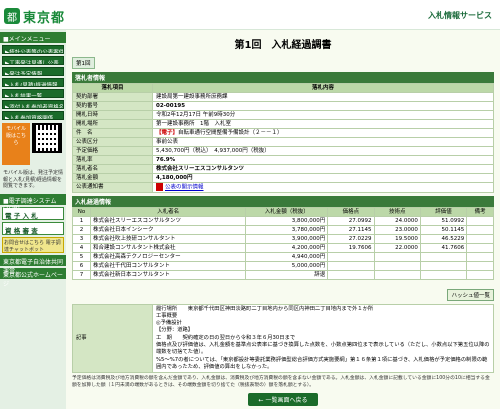 The width and height of the screenshot is (500, 409). I want to click on table-cell: 6, so click(81, 265).